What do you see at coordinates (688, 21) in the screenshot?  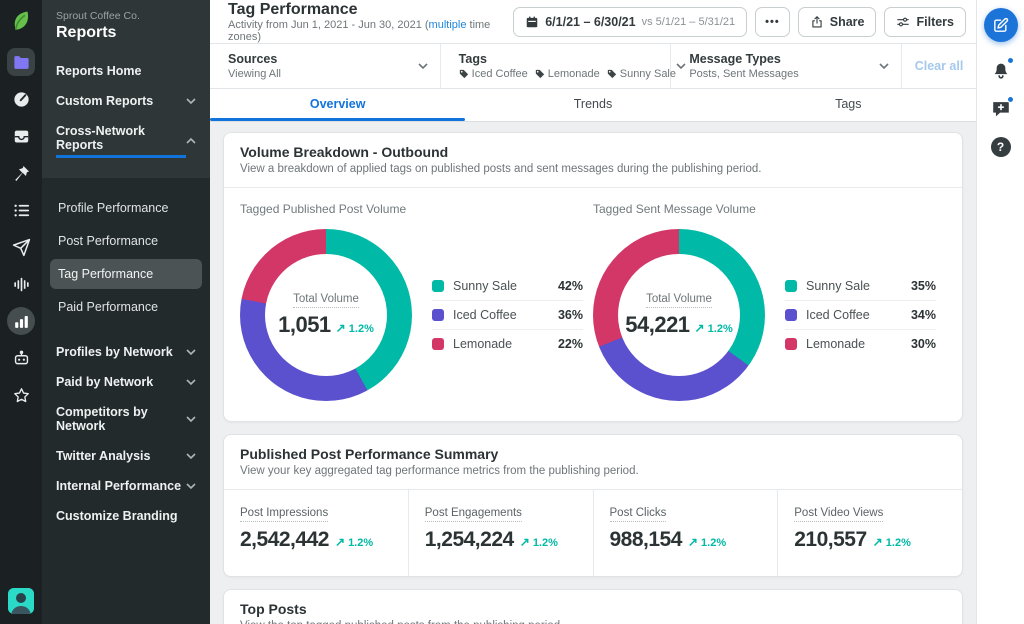 I see `date-compare-label: vs 5/1/21 – 5/31/21` at bounding box center [688, 21].